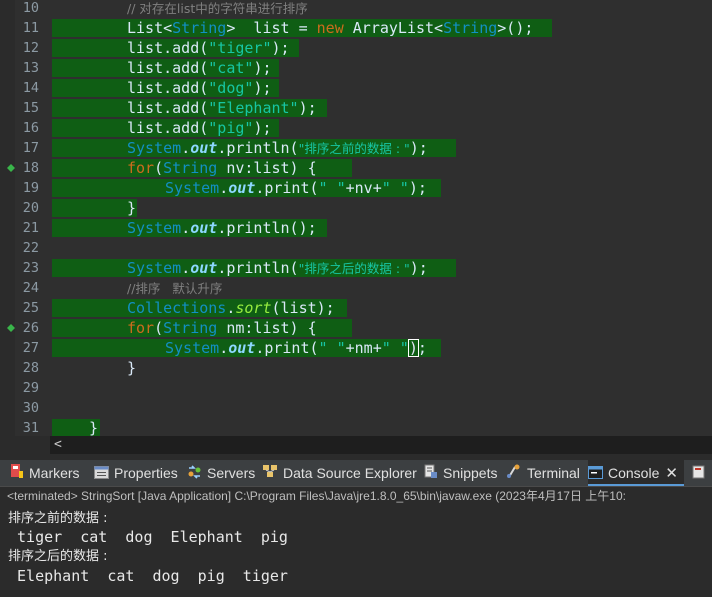 The width and height of the screenshot is (712, 597). I want to click on string-token: "pig", so click(231, 128).